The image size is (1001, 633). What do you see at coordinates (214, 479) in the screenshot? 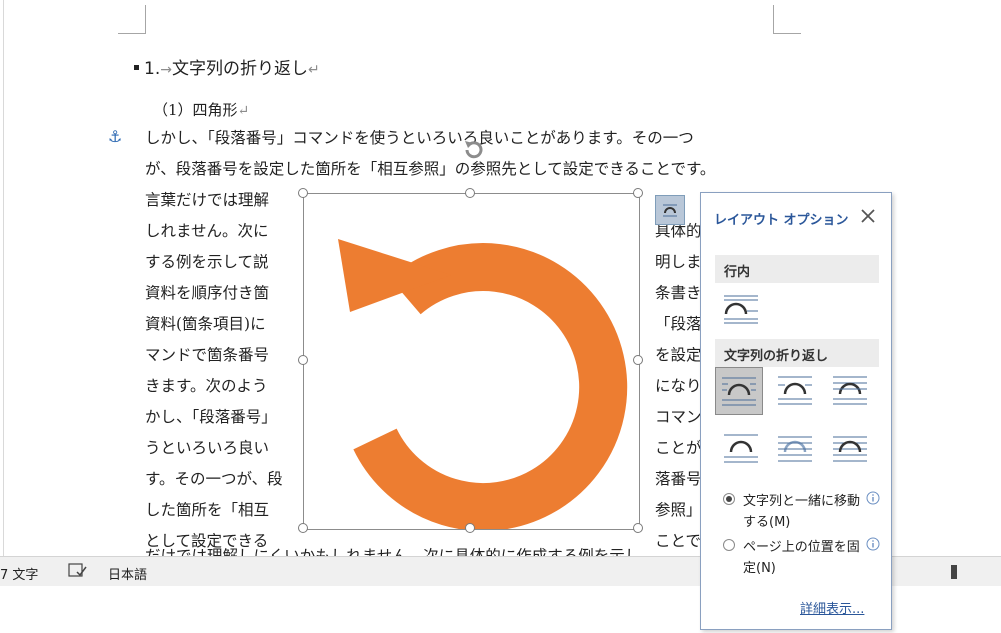
I see `body-line-left: す。その一つが、段` at bounding box center [214, 479].